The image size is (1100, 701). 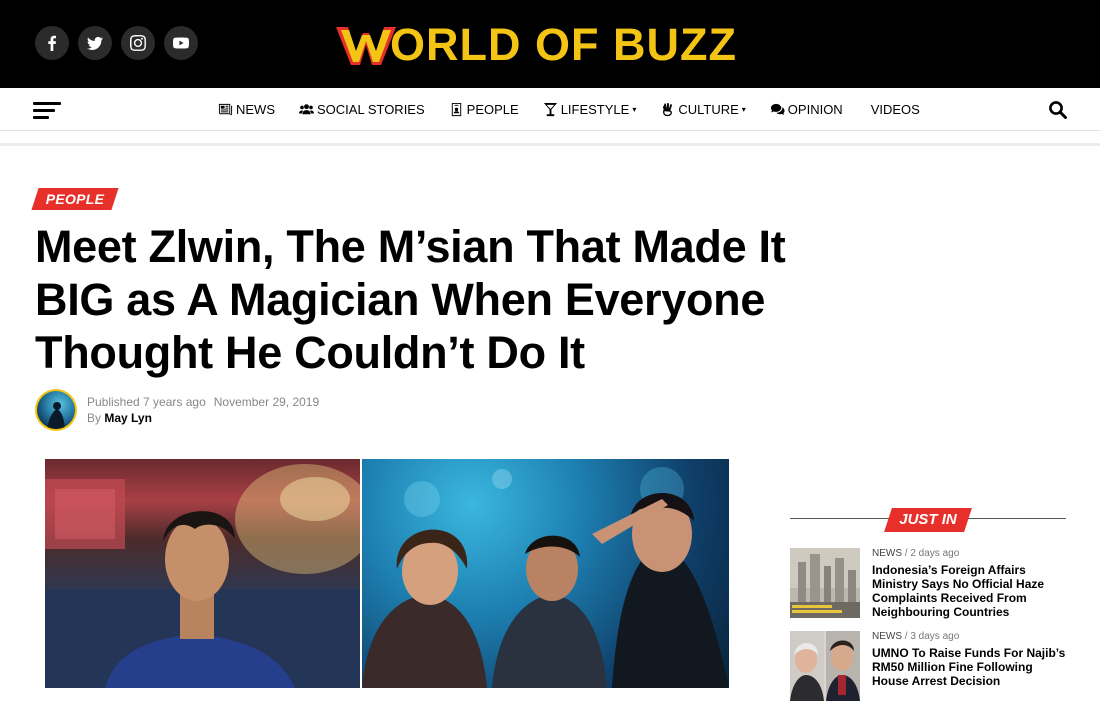 What do you see at coordinates (128, 418) in the screenshot?
I see `author-name: May Lyn` at bounding box center [128, 418].